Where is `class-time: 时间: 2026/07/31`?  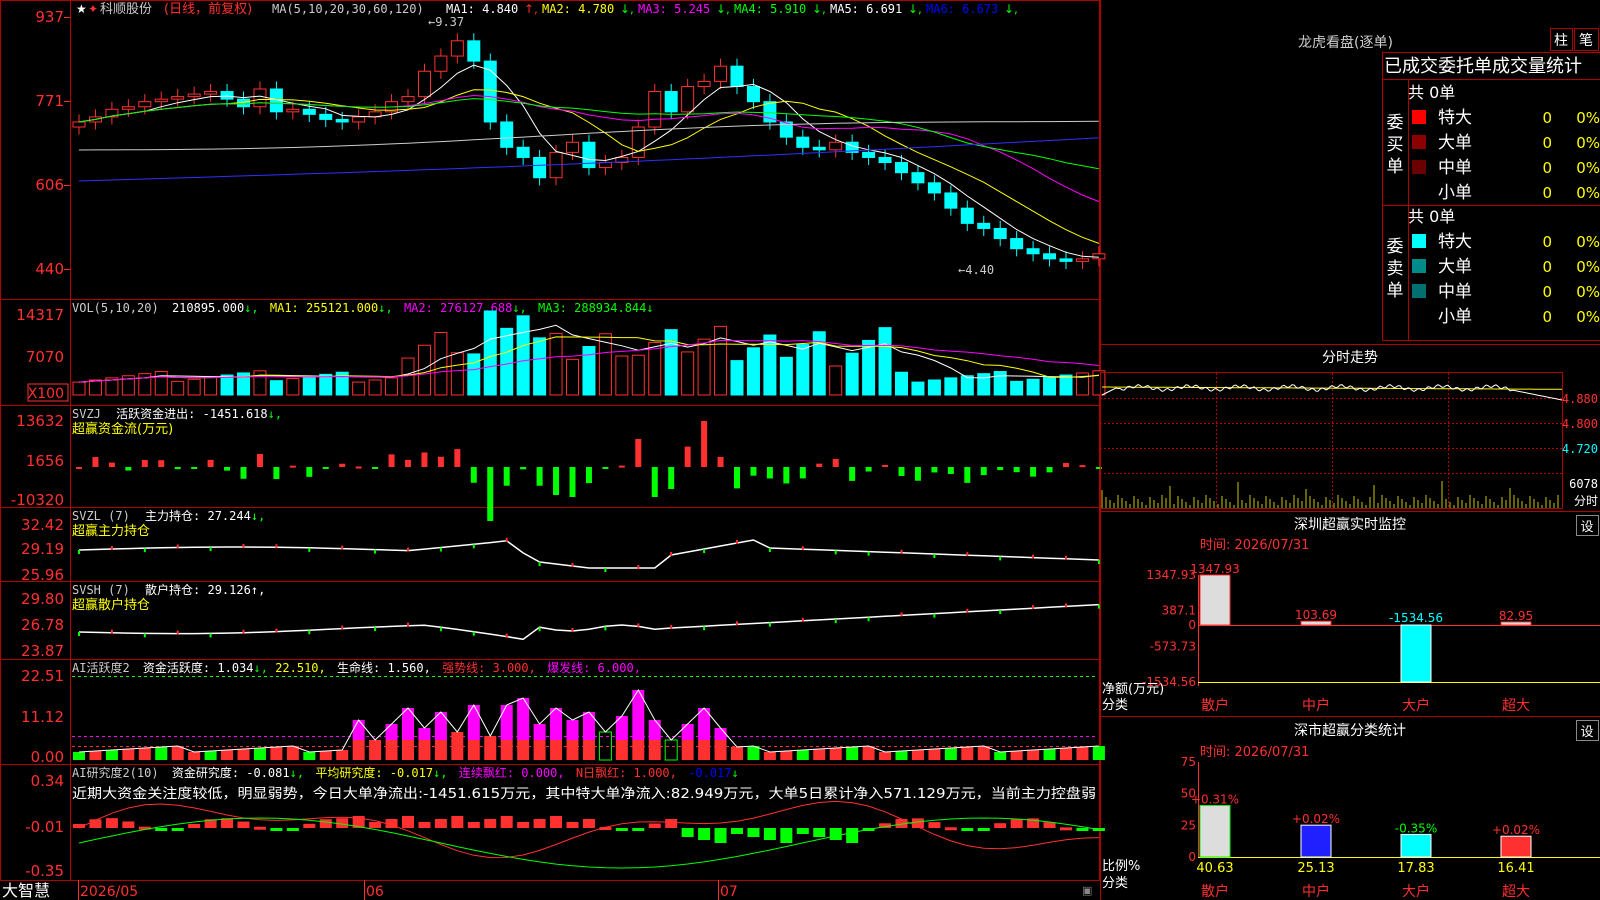
class-time: 时间: 2026/07/31 is located at coordinates (1254, 752).